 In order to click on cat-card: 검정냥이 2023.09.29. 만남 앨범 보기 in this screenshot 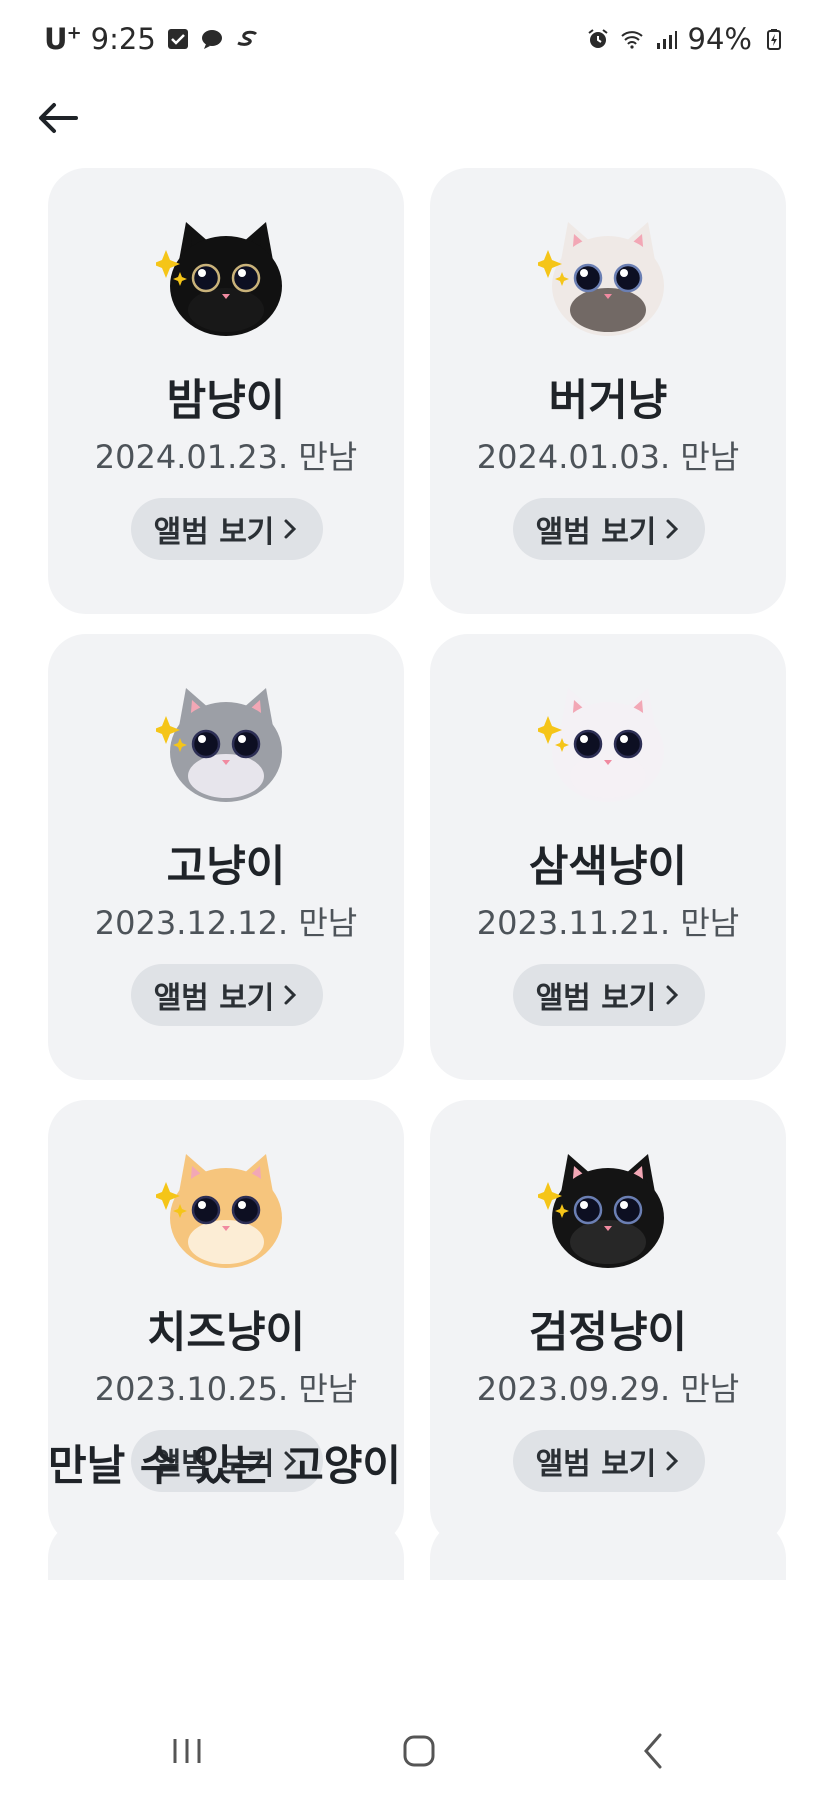, I will do `click(608, 1323)`.